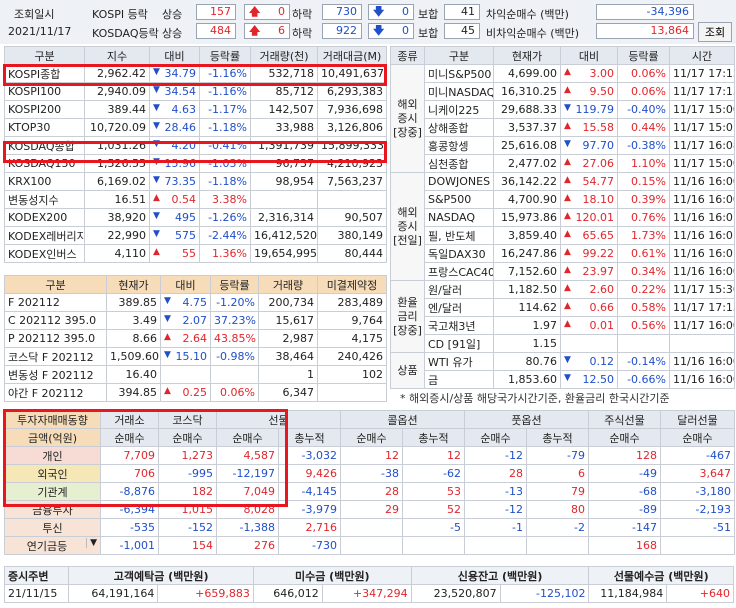  Describe the element at coordinates (557, 491) in the screenshot. I see `investor-cell: 79` at that location.